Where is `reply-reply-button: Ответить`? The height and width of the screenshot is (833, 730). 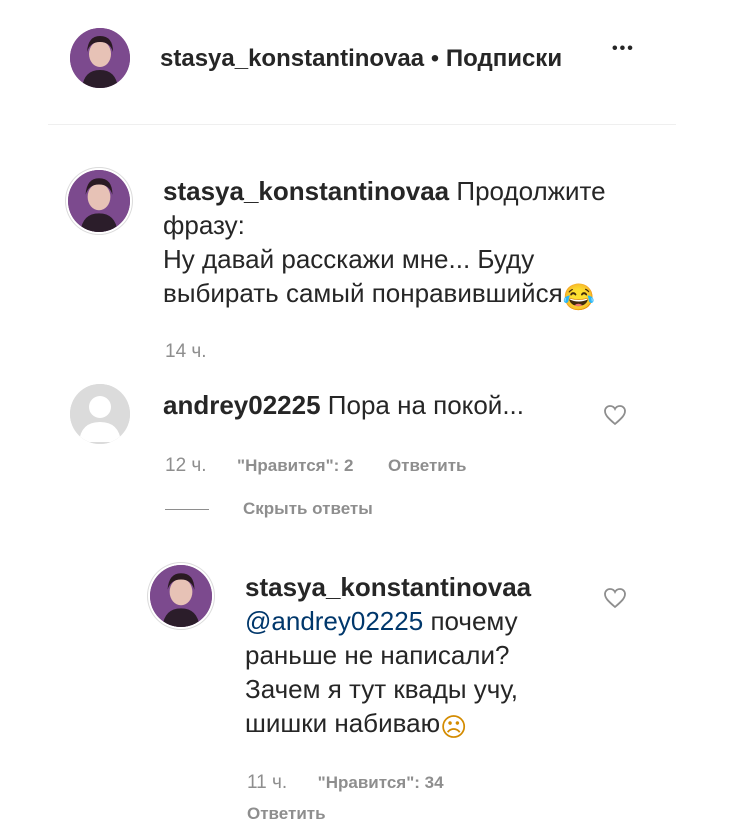
reply-reply-button: Ответить is located at coordinates (286, 814).